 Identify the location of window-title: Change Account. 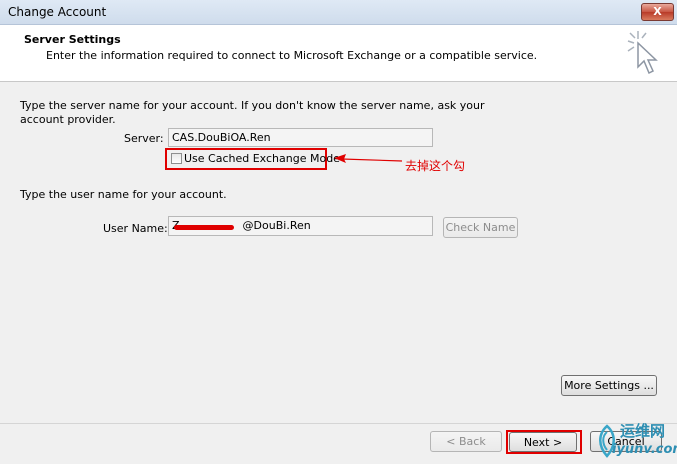
(57, 12).